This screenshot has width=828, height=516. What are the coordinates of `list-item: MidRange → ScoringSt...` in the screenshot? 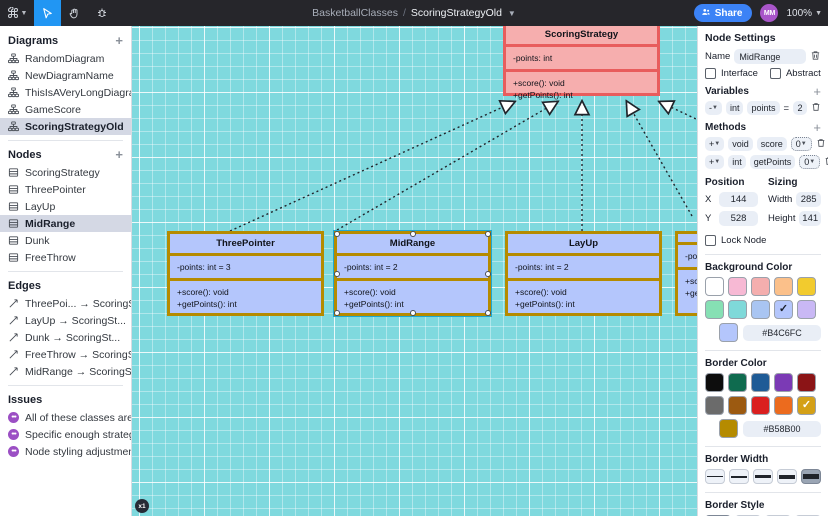 It's located at (65, 371).